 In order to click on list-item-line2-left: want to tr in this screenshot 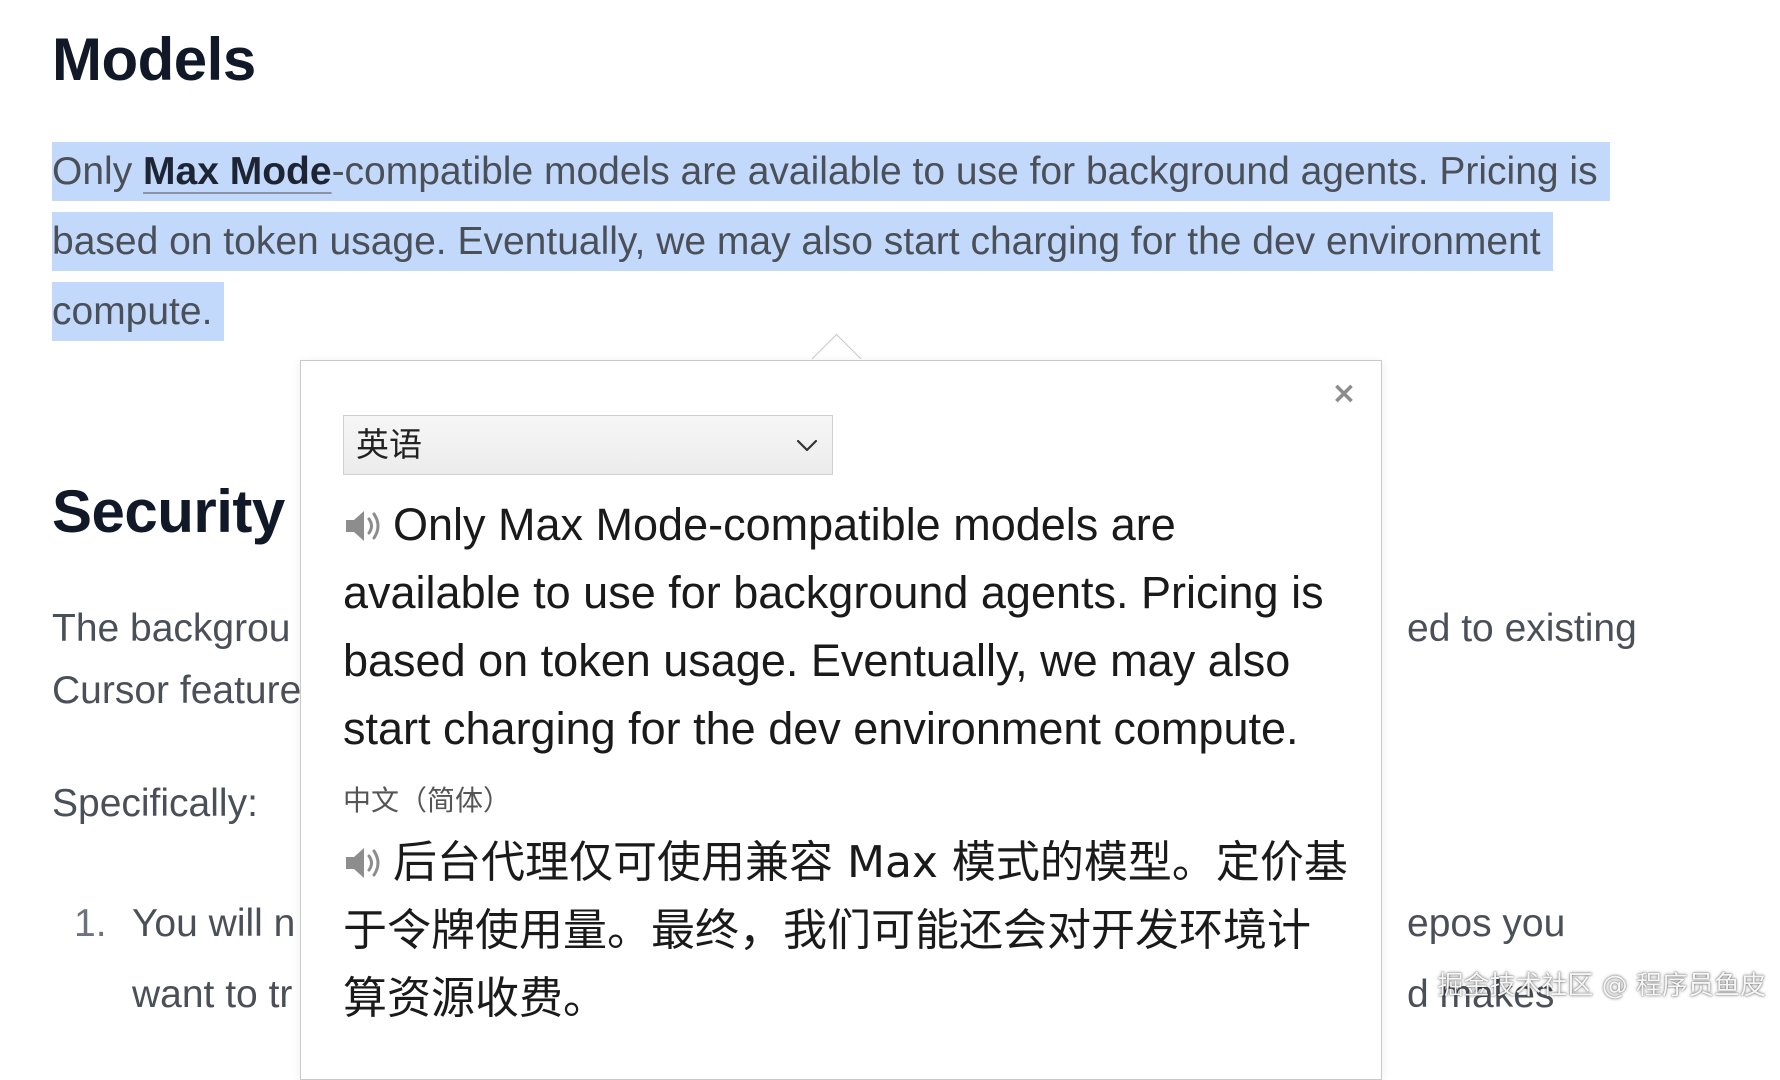, I will do `click(212, 994)`.